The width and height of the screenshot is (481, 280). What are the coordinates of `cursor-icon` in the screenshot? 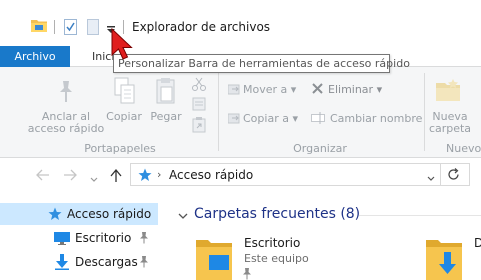 It's located at (122, 46).